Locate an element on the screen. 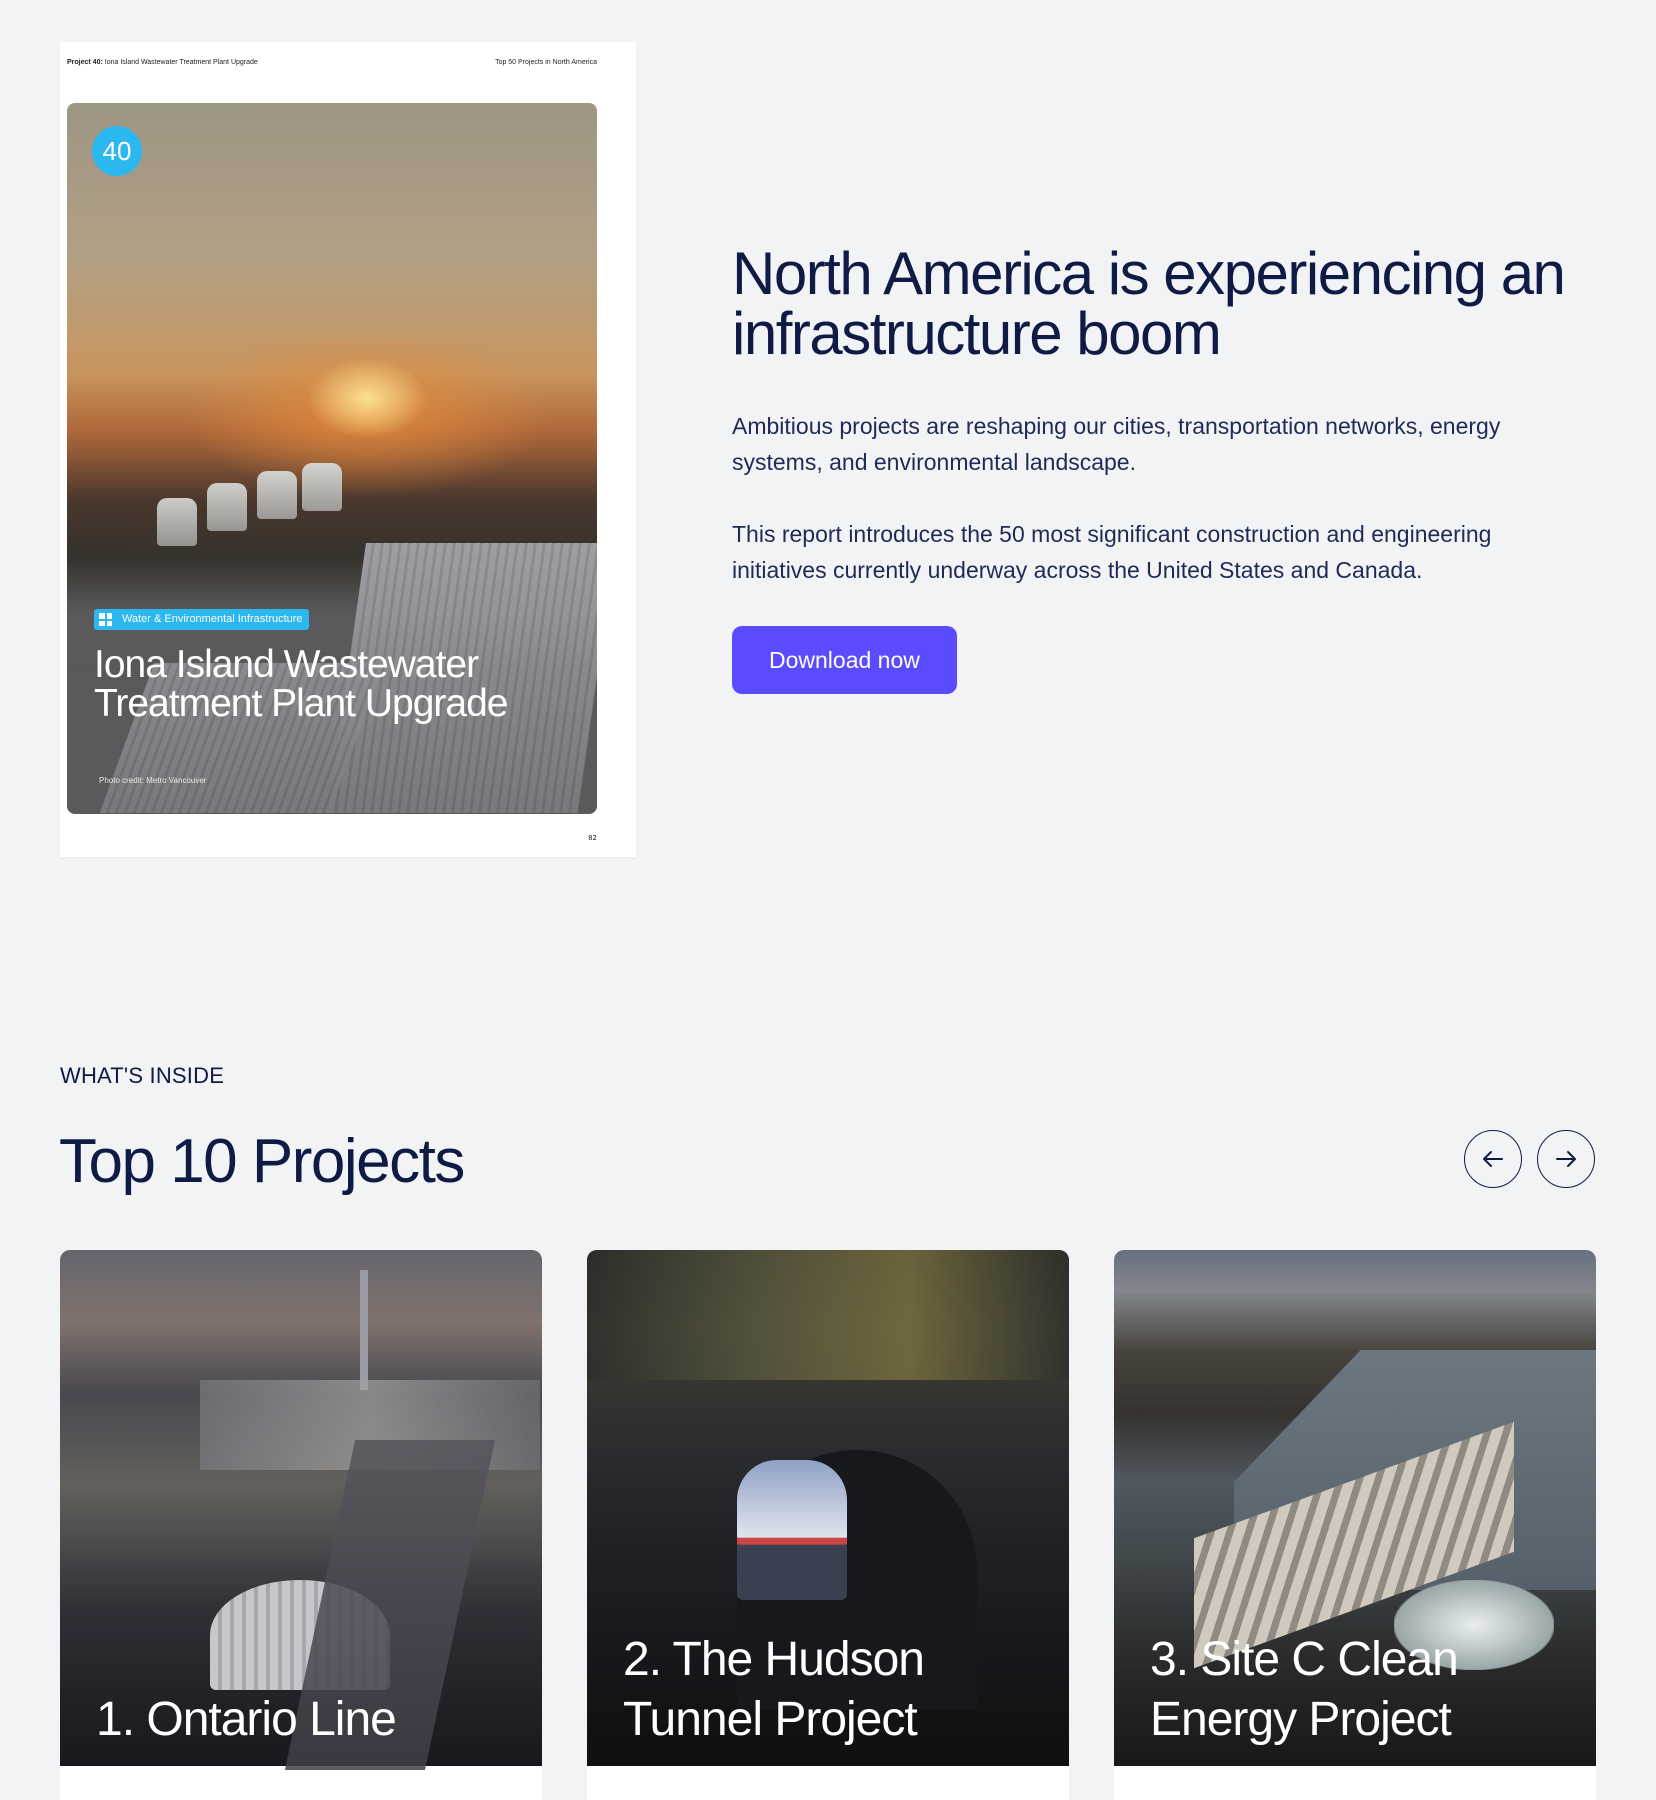 This screenshot has height=1800, width=1656. carousel-next-button is located at coordinates (1566, 1159).